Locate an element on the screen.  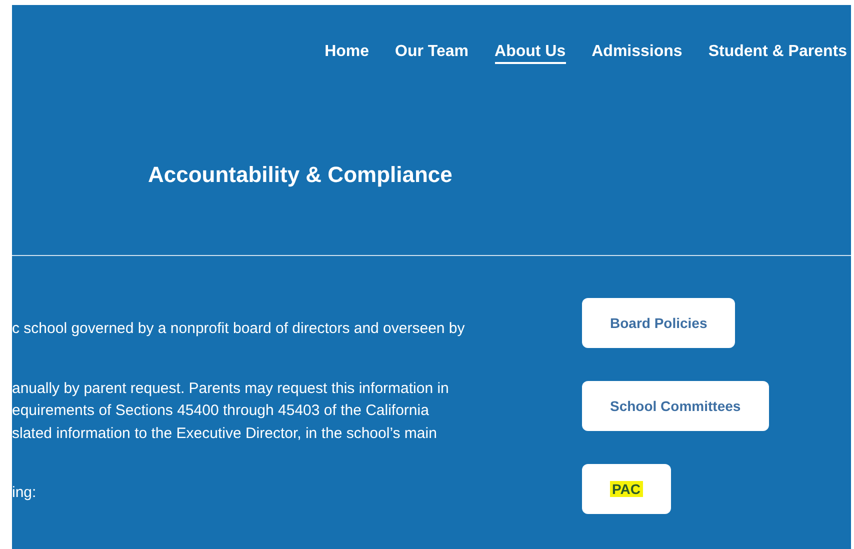
paragraph-text: ing: is located at coordinates (25, 493).